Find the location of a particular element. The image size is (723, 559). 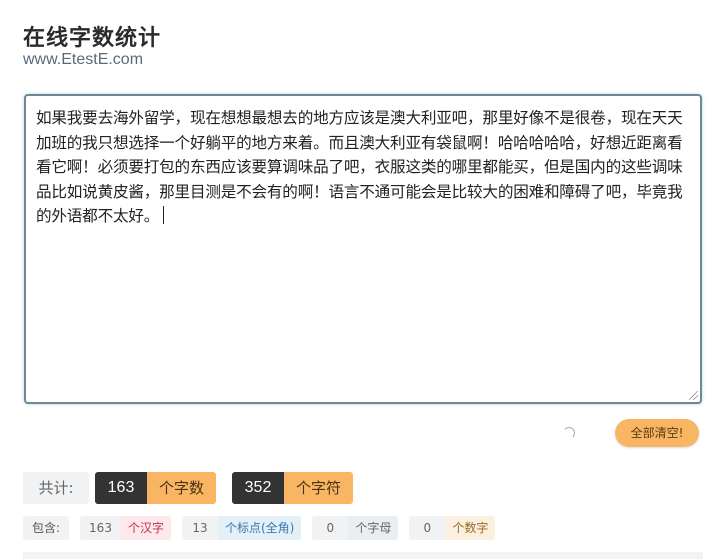

text-cursor is located at coordinates (164, 215).